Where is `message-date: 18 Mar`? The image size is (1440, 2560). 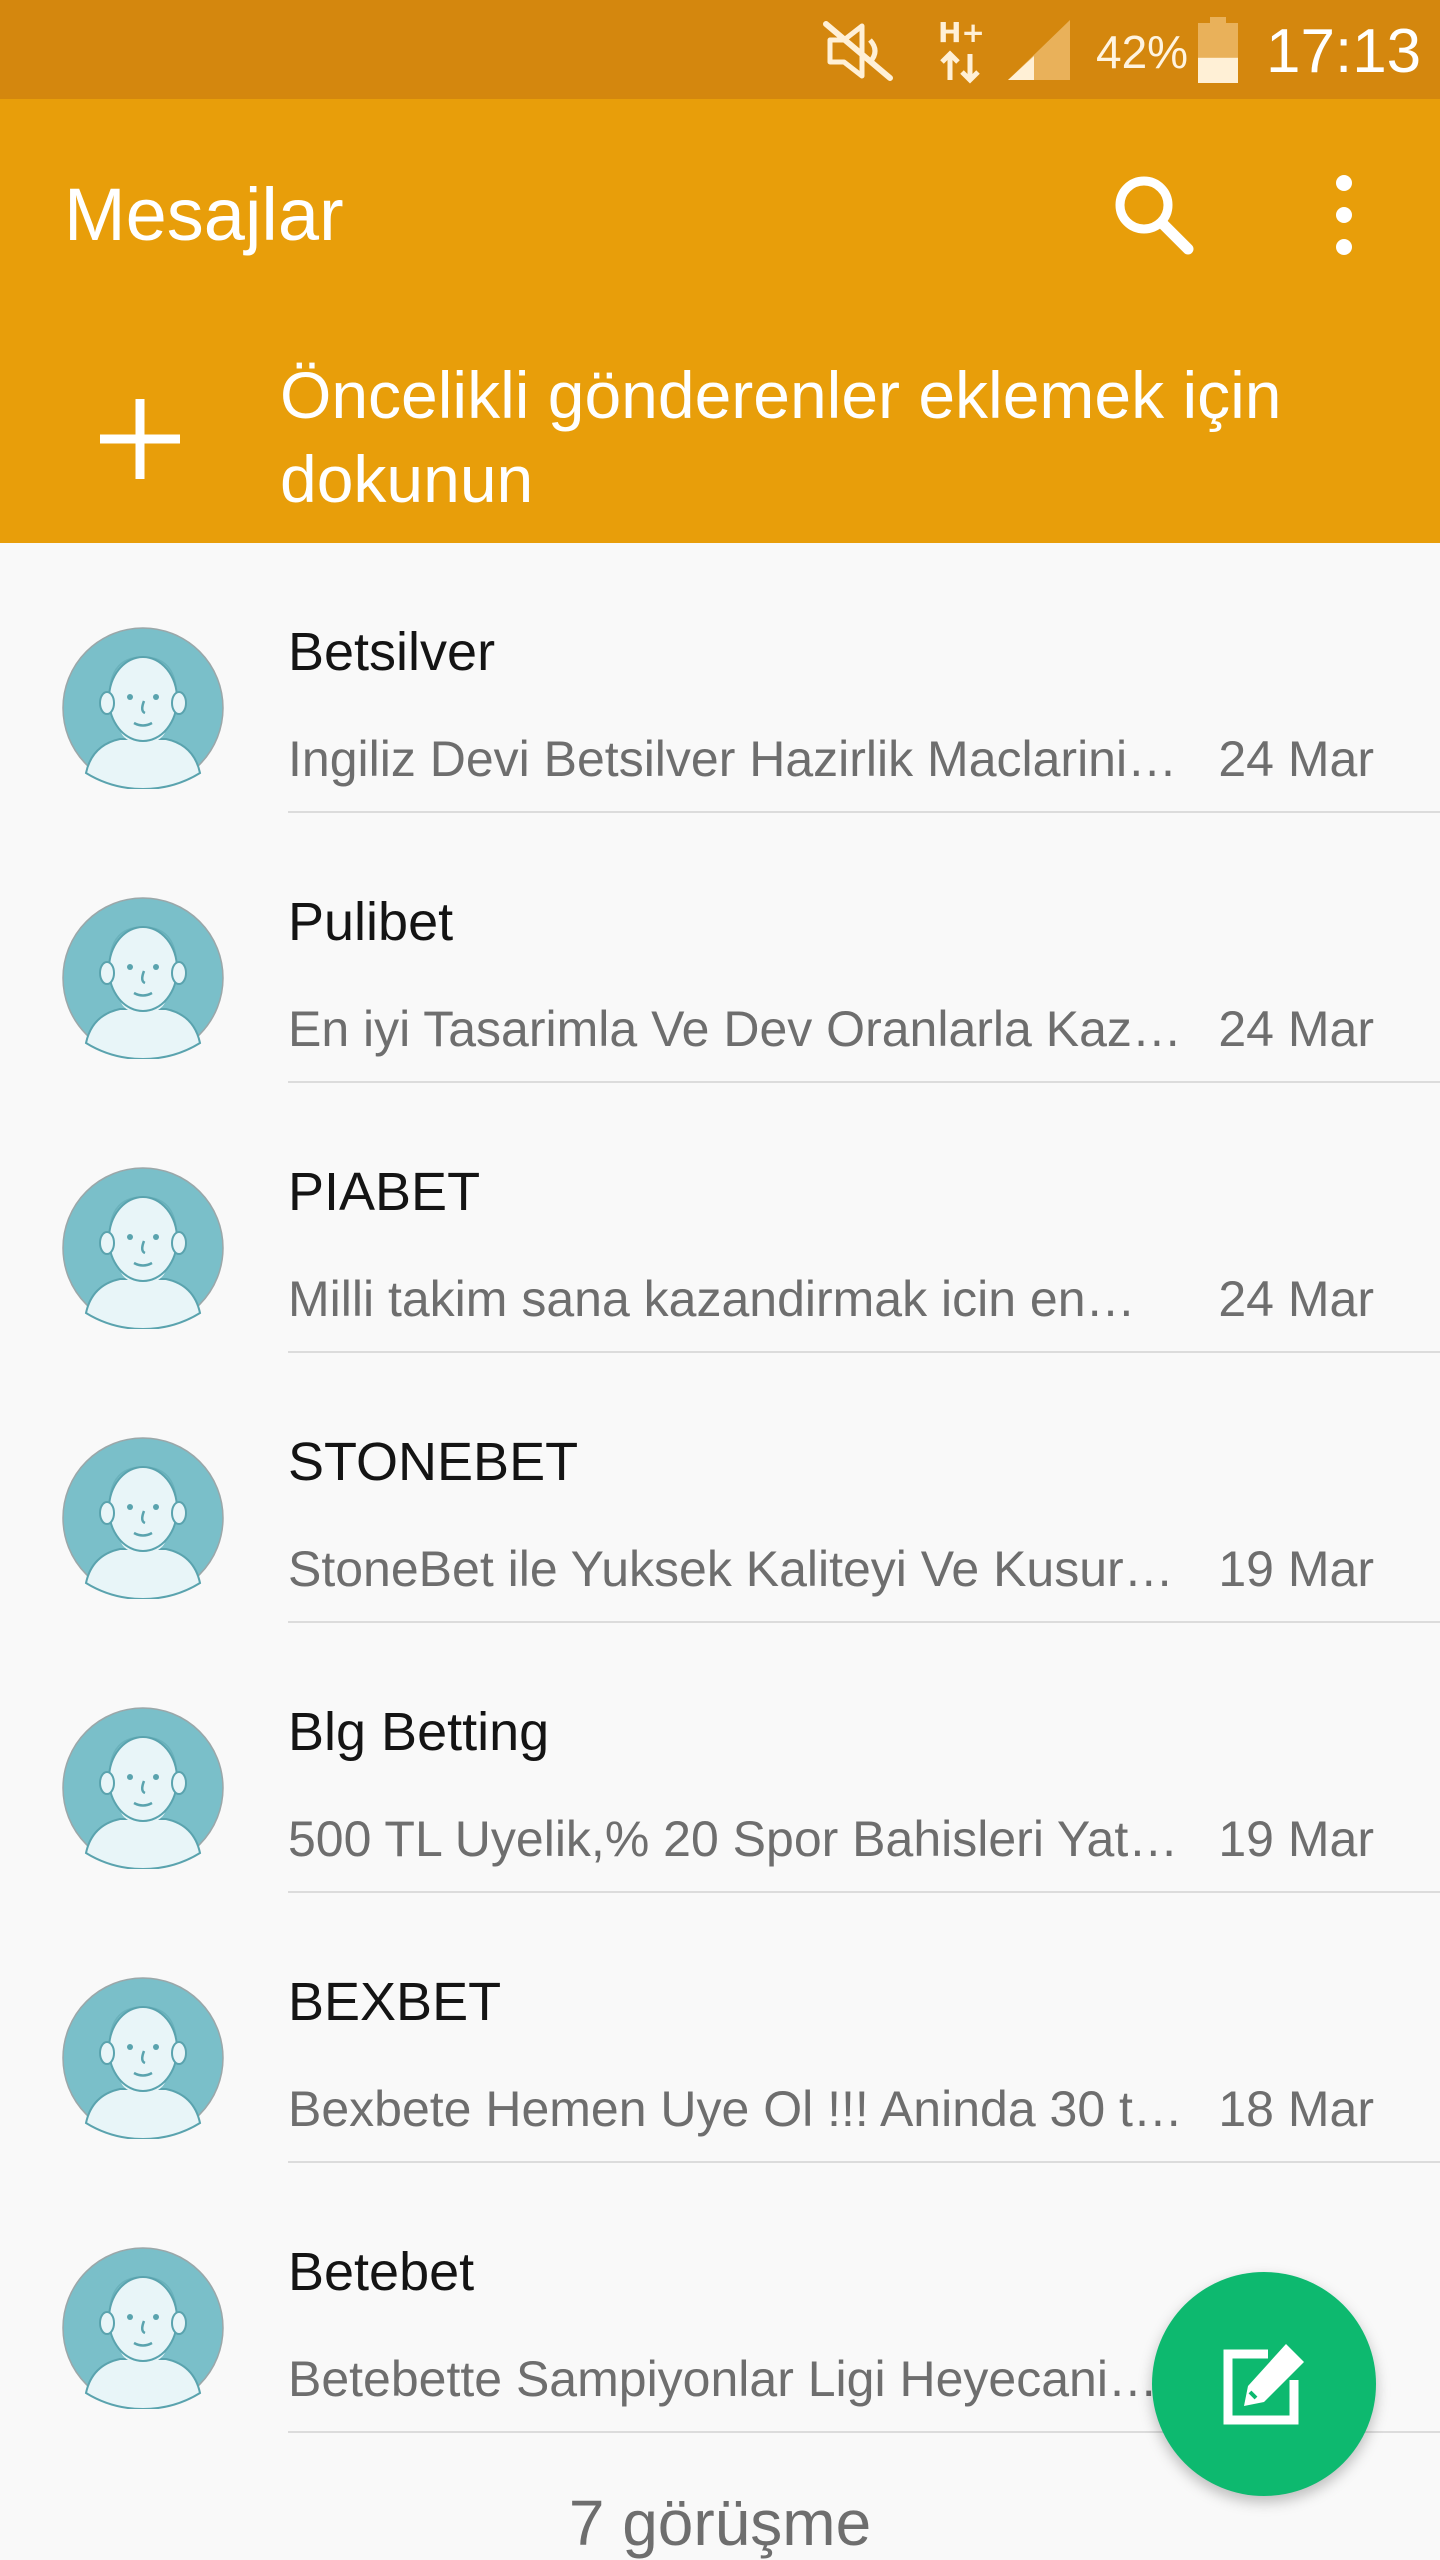
message-date: 18 Mar is located at coordinates (1296, 2109).